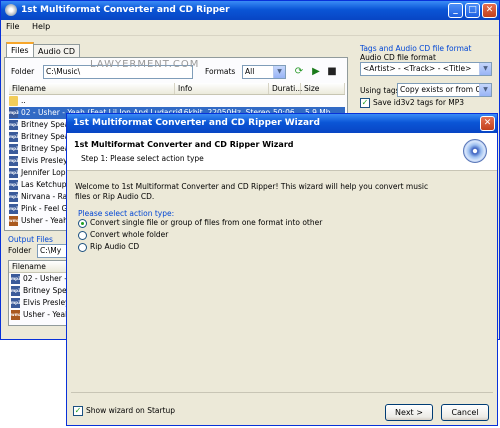  I want to click on col-info: Info, so click(222, 88).